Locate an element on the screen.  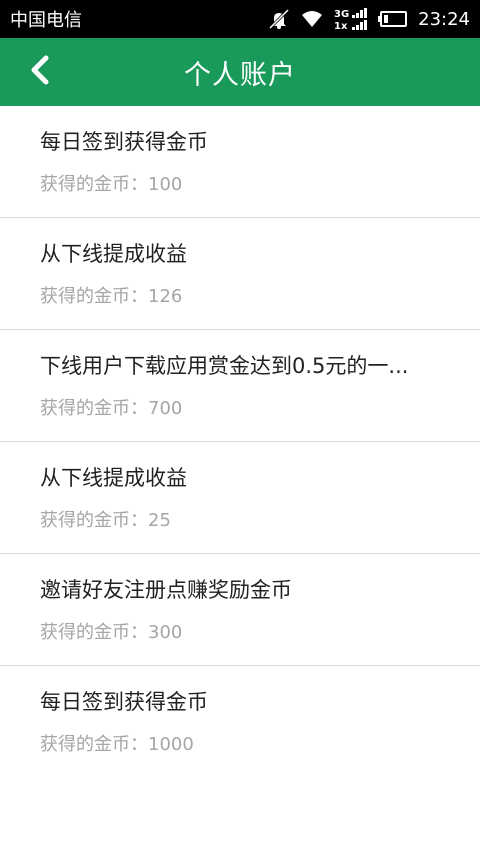
status-left: 中国电信 is located at coordinates (46, 19).